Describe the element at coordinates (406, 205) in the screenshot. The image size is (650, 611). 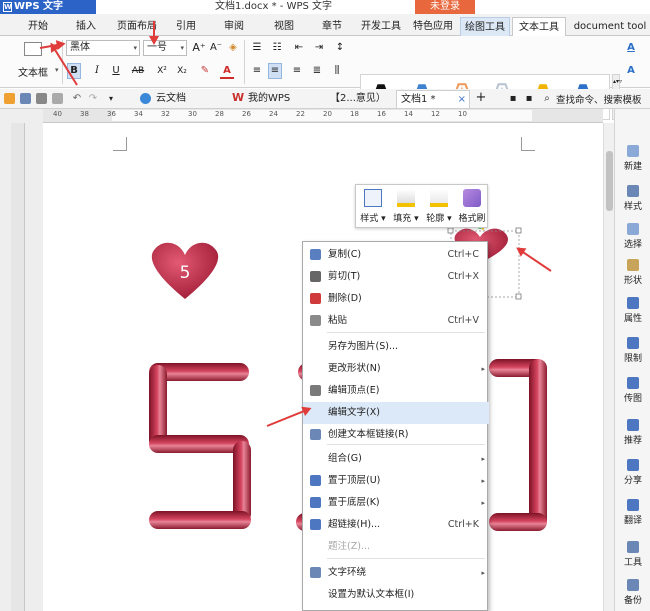
I see `mini-fill-button: 填充 ▾` at that location.